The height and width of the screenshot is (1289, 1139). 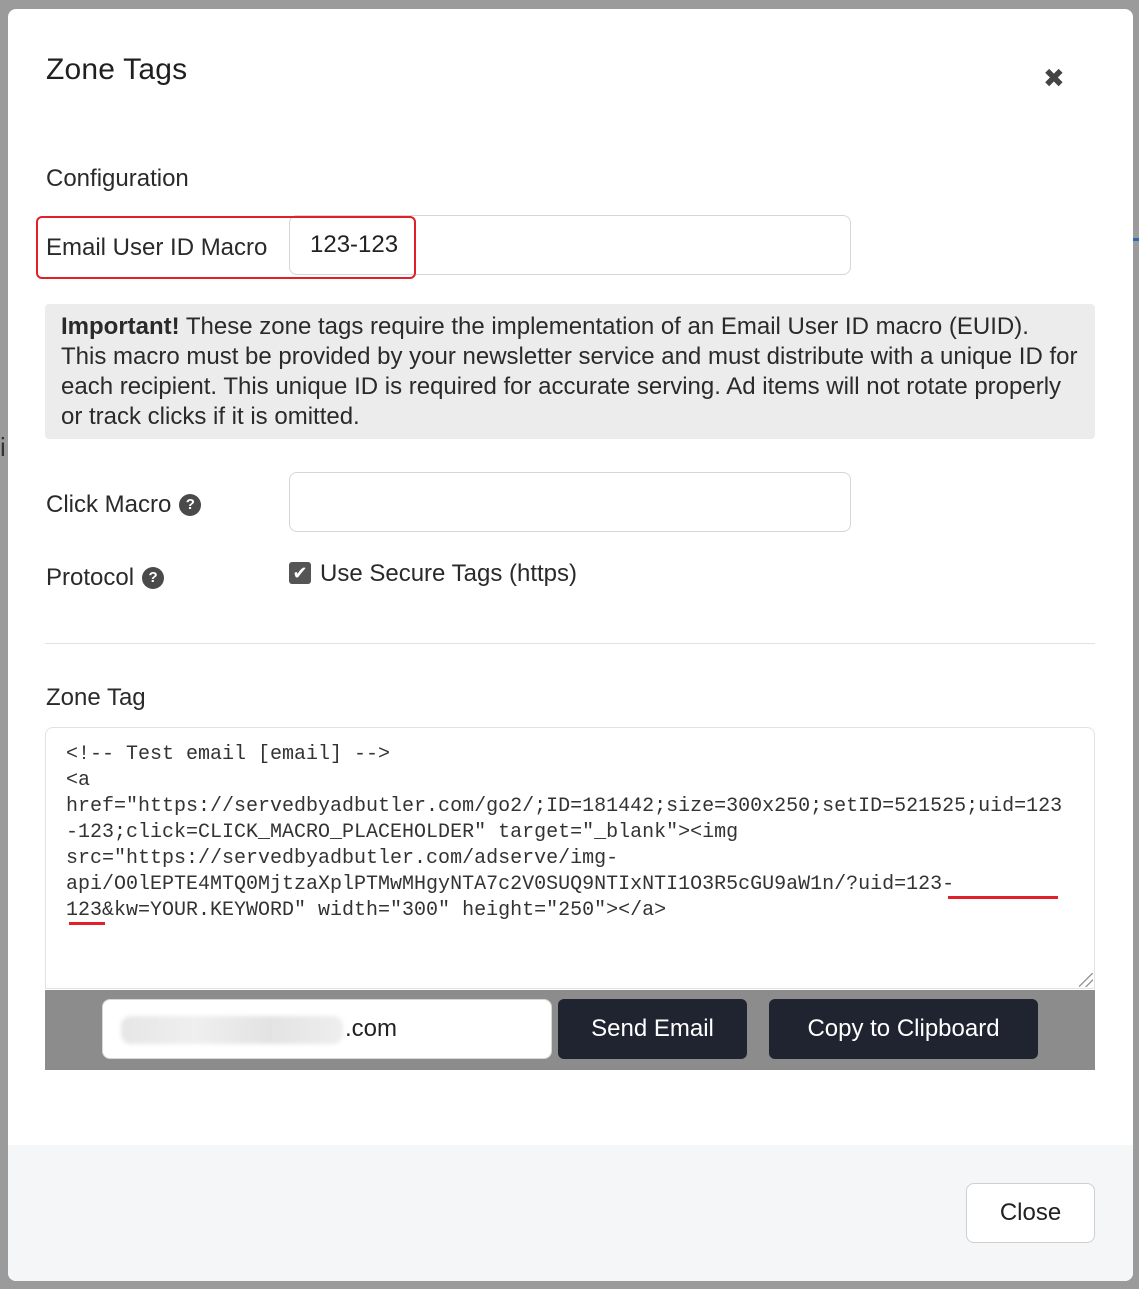 What do you see at coordinates (371, 1028) in the screenshot?
I see `email-suffix: .com` at bounding box center [371, 1028].